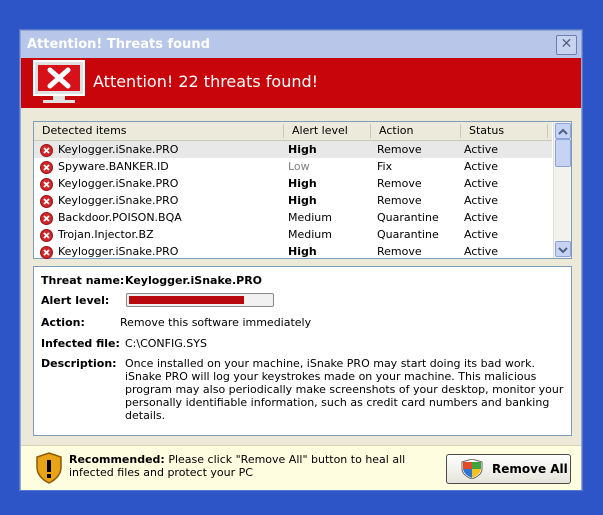 This screenshot has width=603, height=515. I want to click on scroll-up-button, so click(563, 131).